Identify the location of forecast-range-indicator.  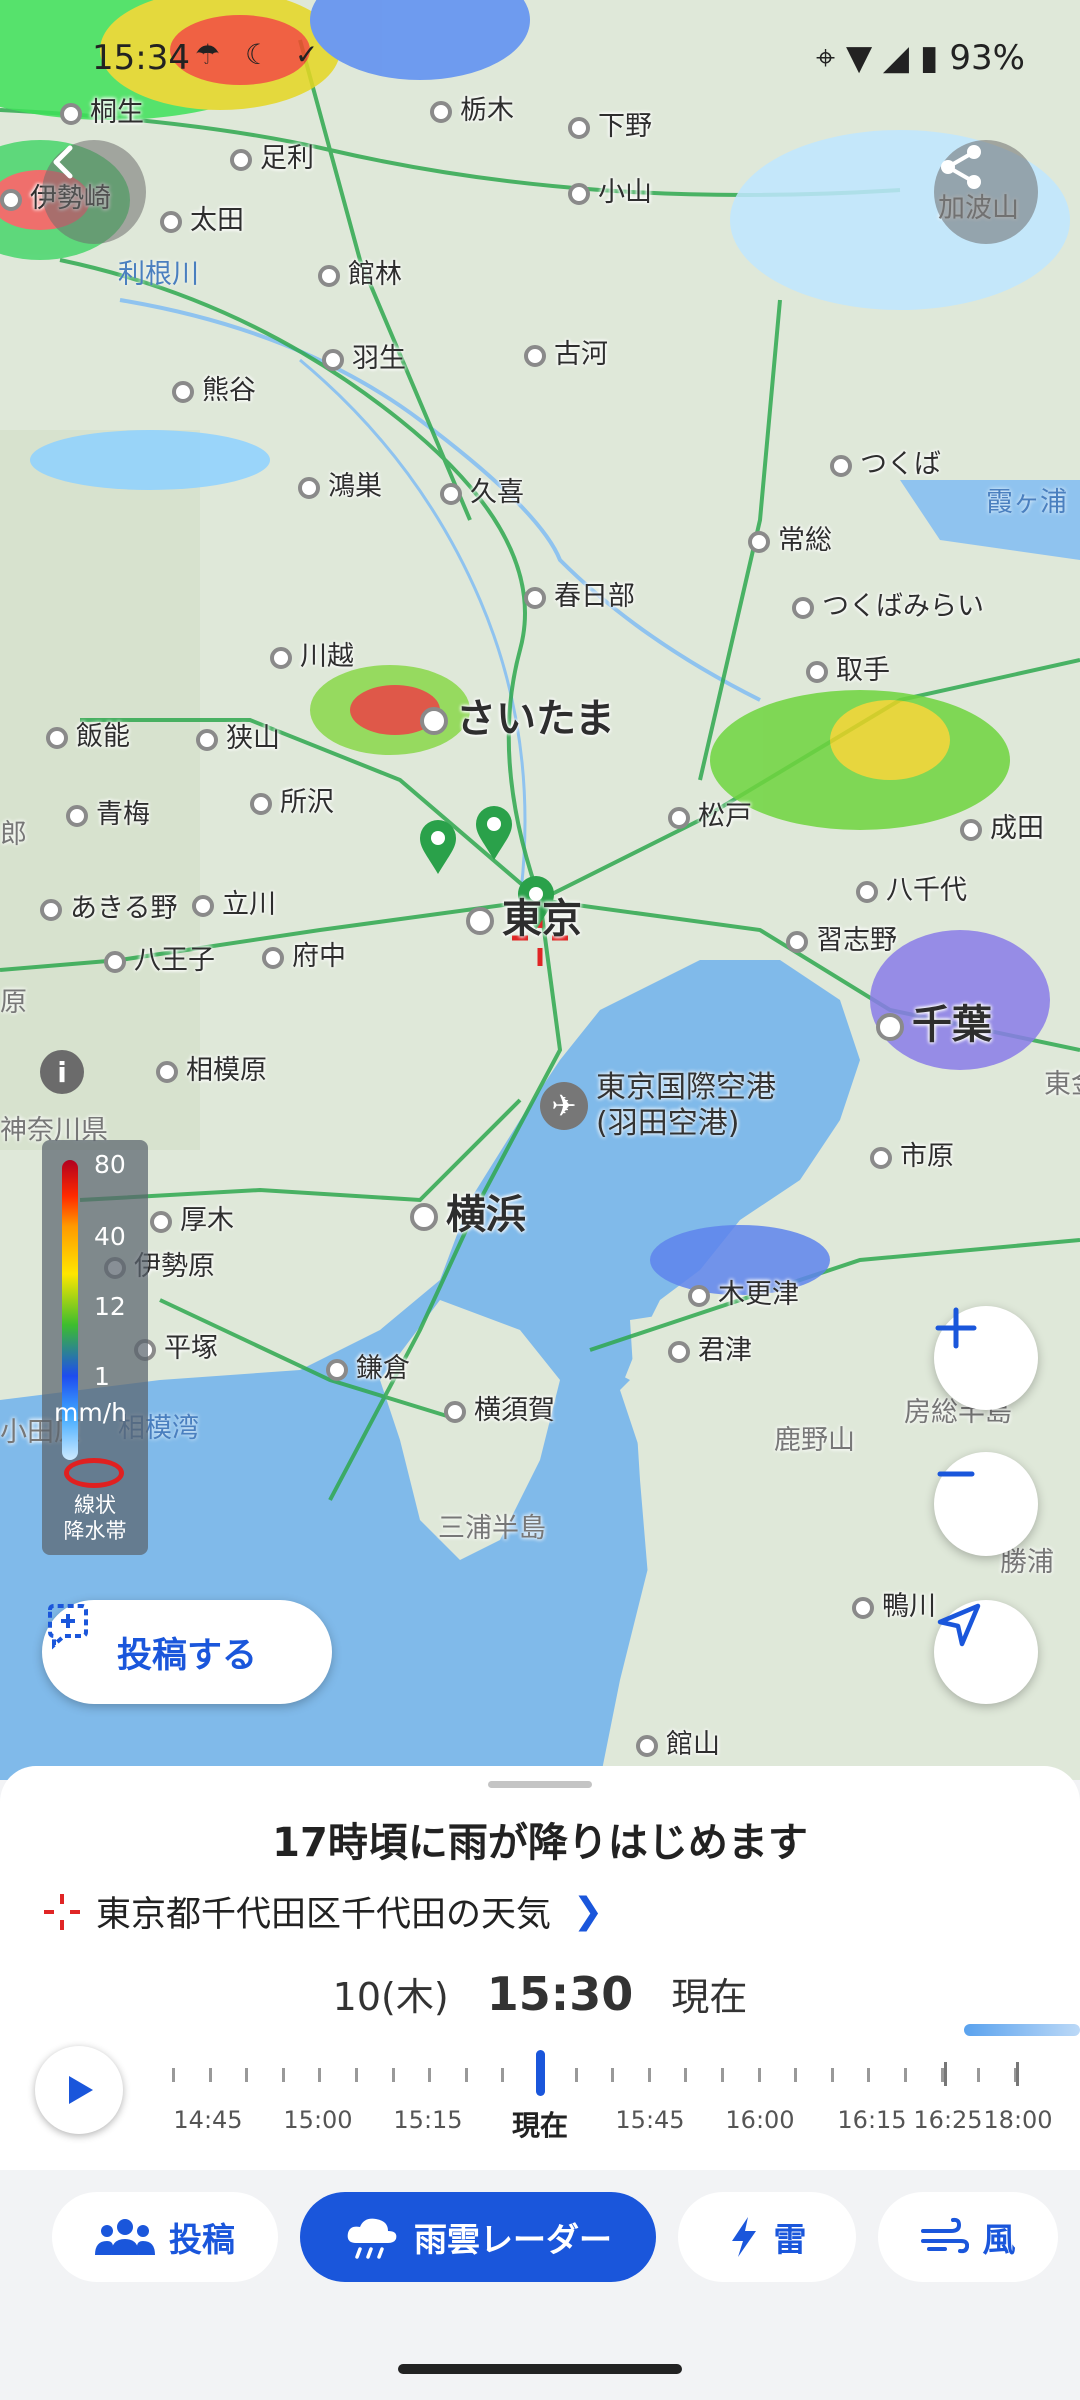
(1022, 2030).